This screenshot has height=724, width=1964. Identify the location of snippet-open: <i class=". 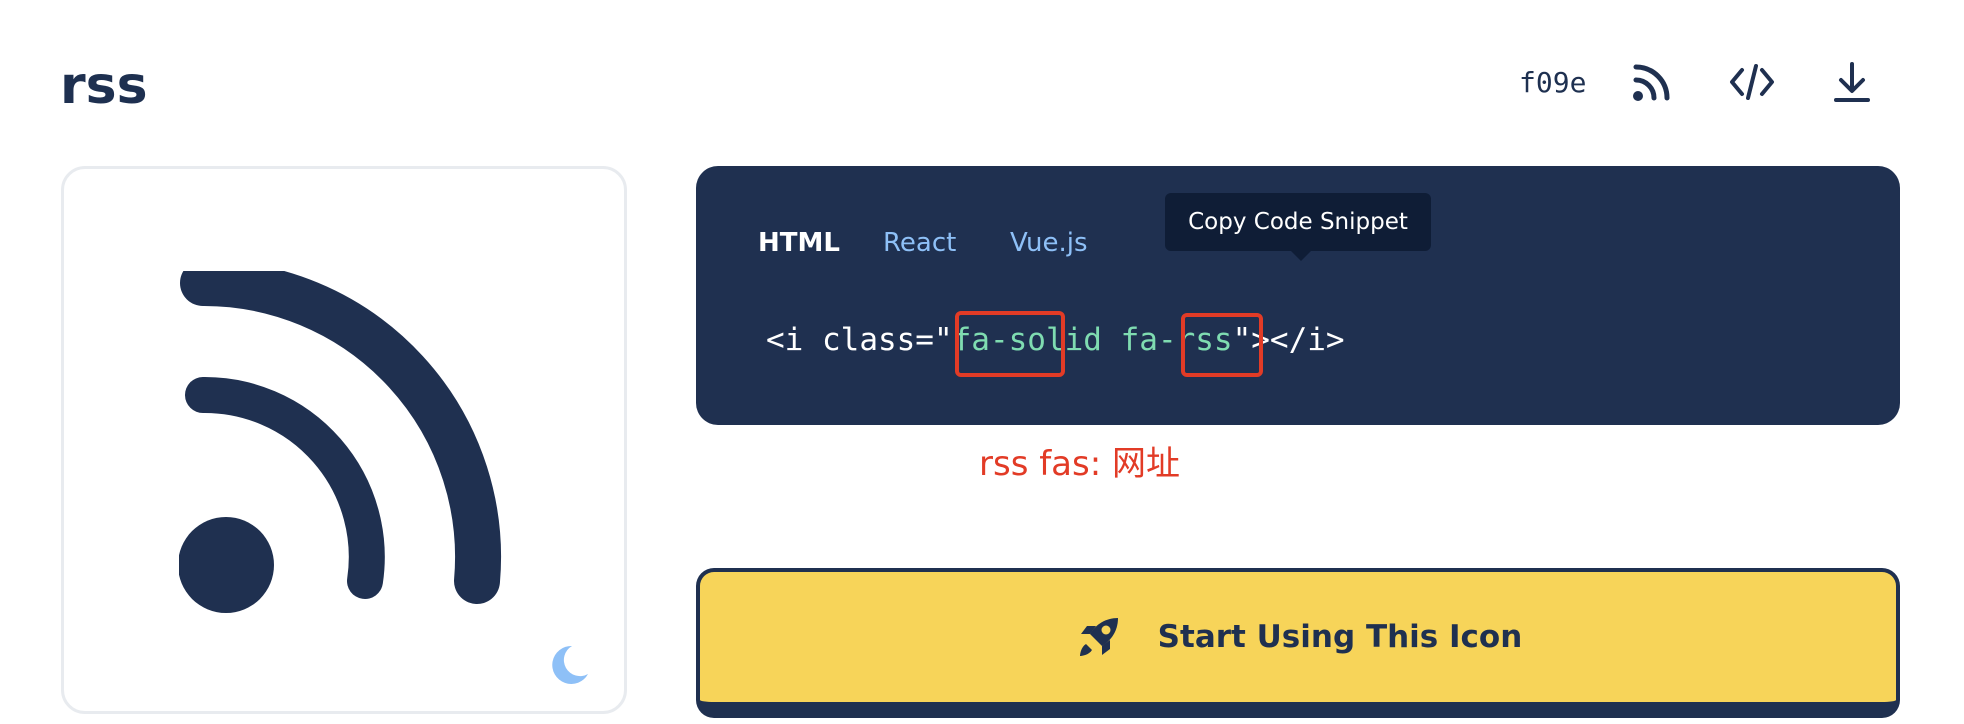
(859, 340).